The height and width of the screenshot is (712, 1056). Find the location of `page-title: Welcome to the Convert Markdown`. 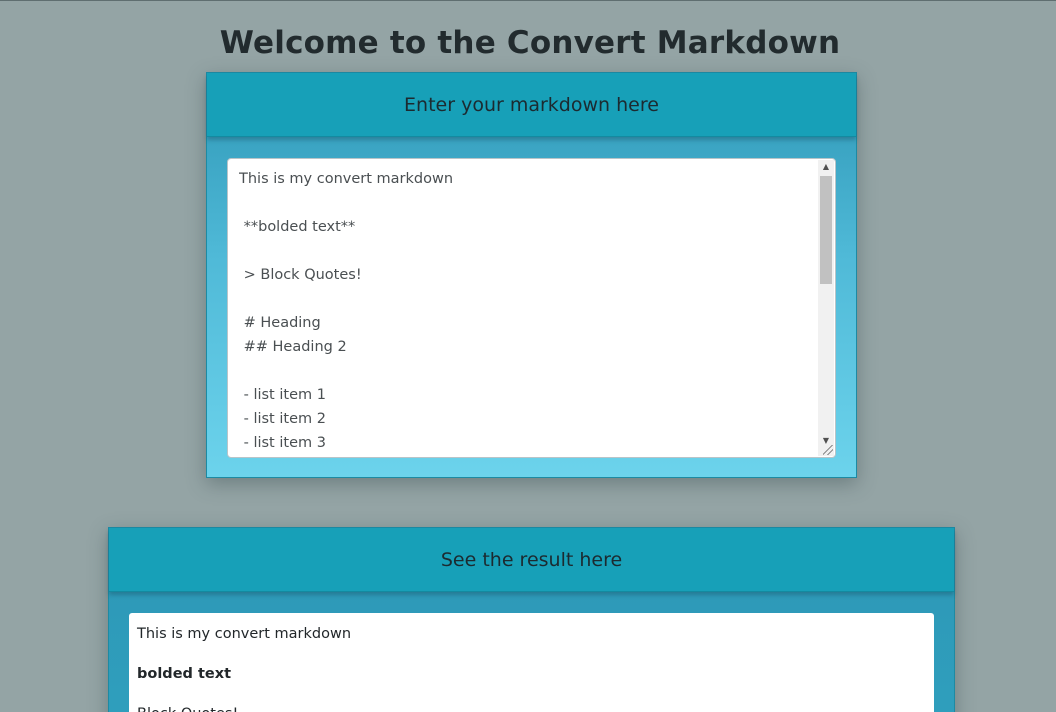

page-title: Welcome to the Convert Markdown is located at coordinates (530, 43).